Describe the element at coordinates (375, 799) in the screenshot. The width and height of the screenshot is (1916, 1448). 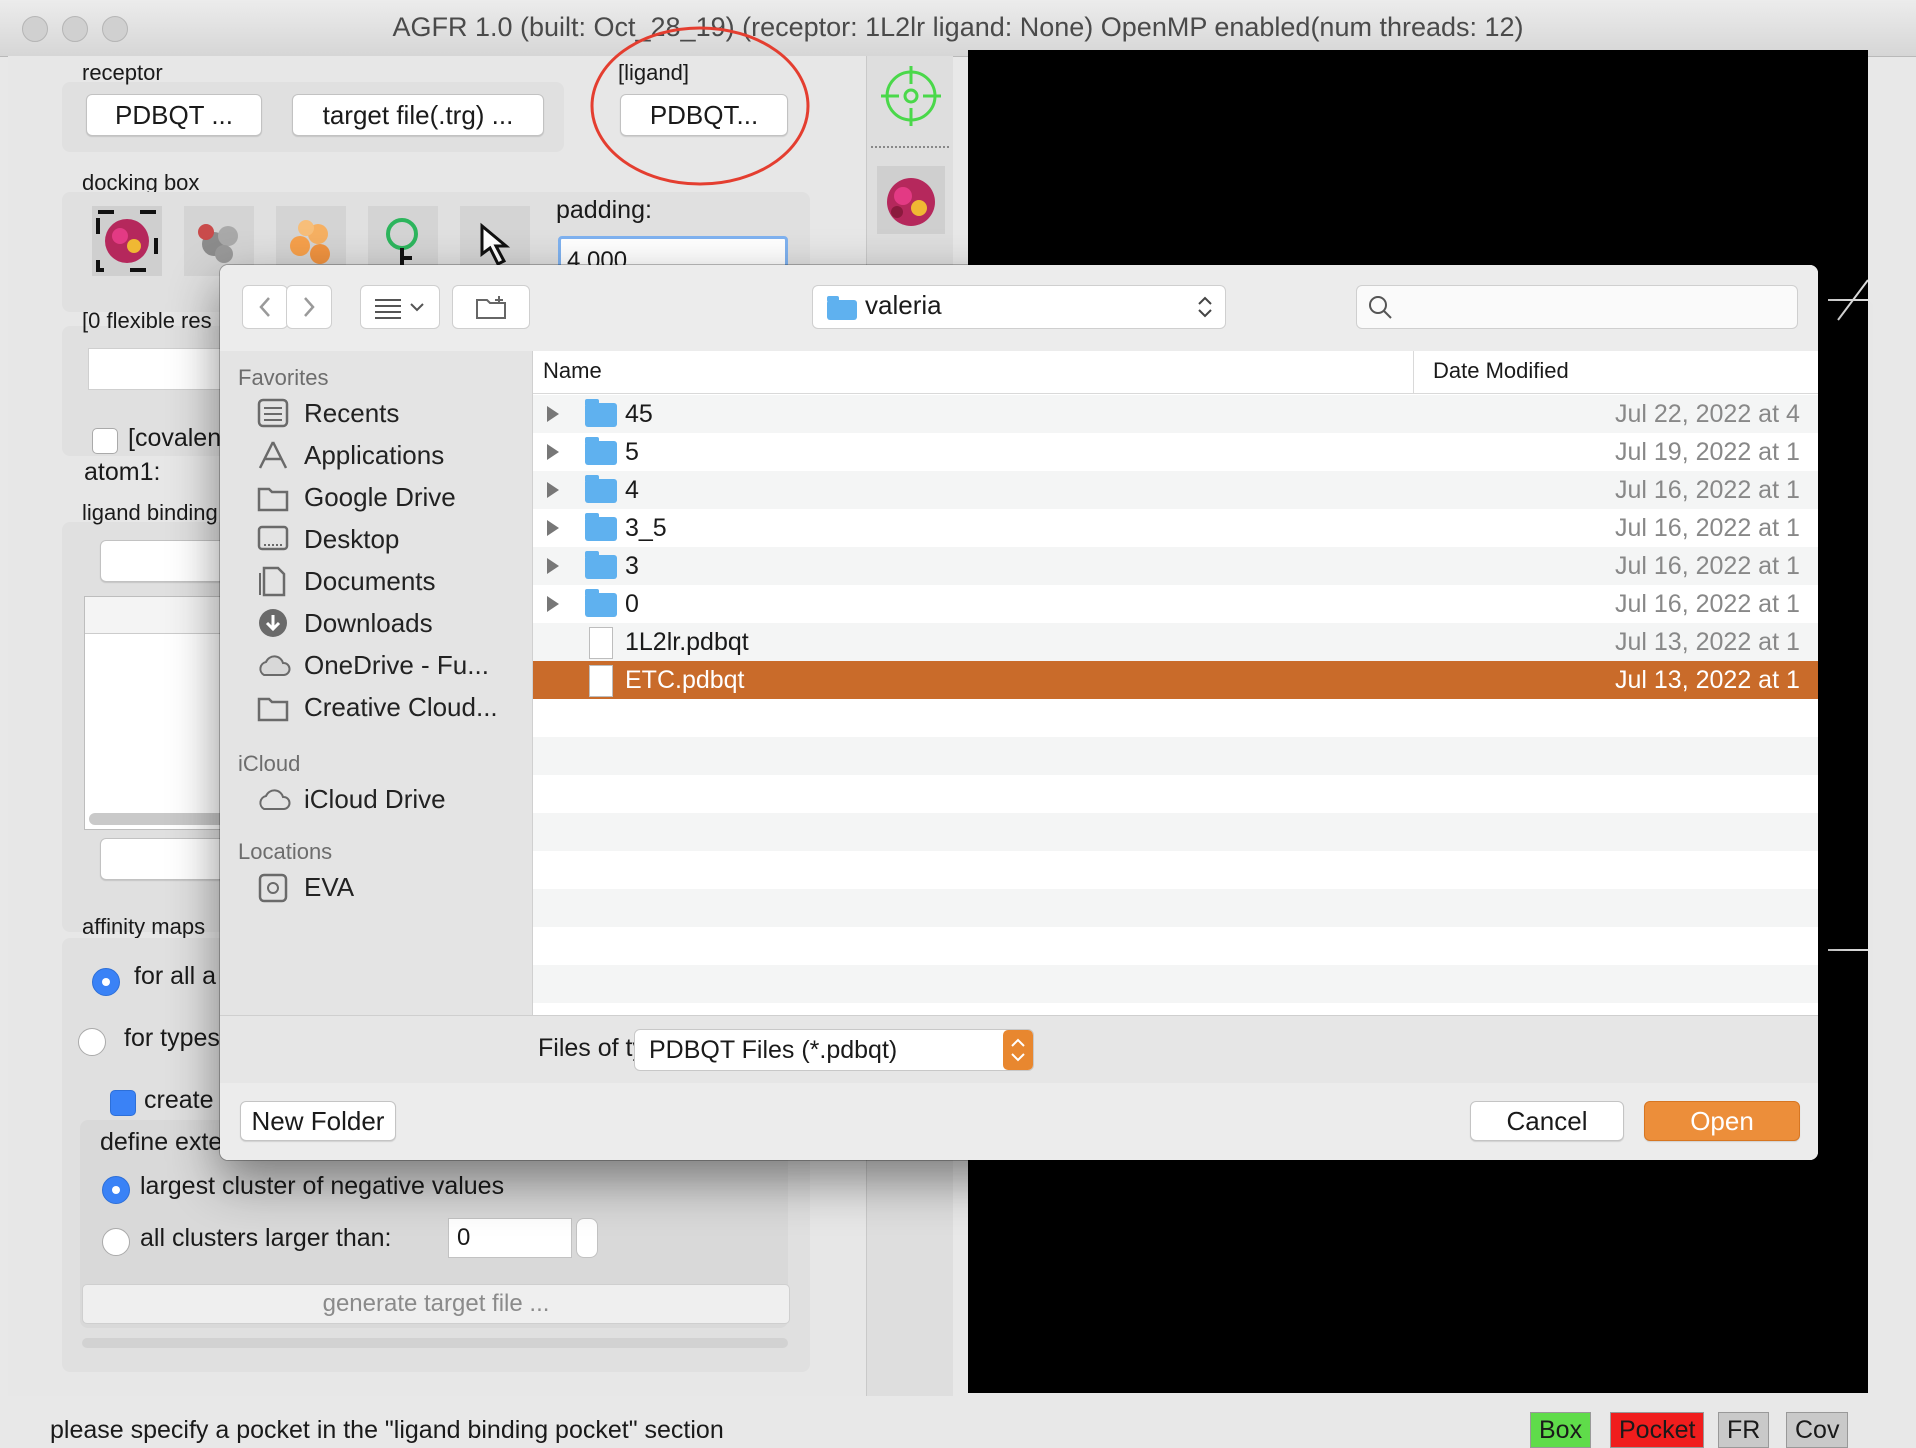
I see `sidebar-item-label: iCloud Drive` at that location.